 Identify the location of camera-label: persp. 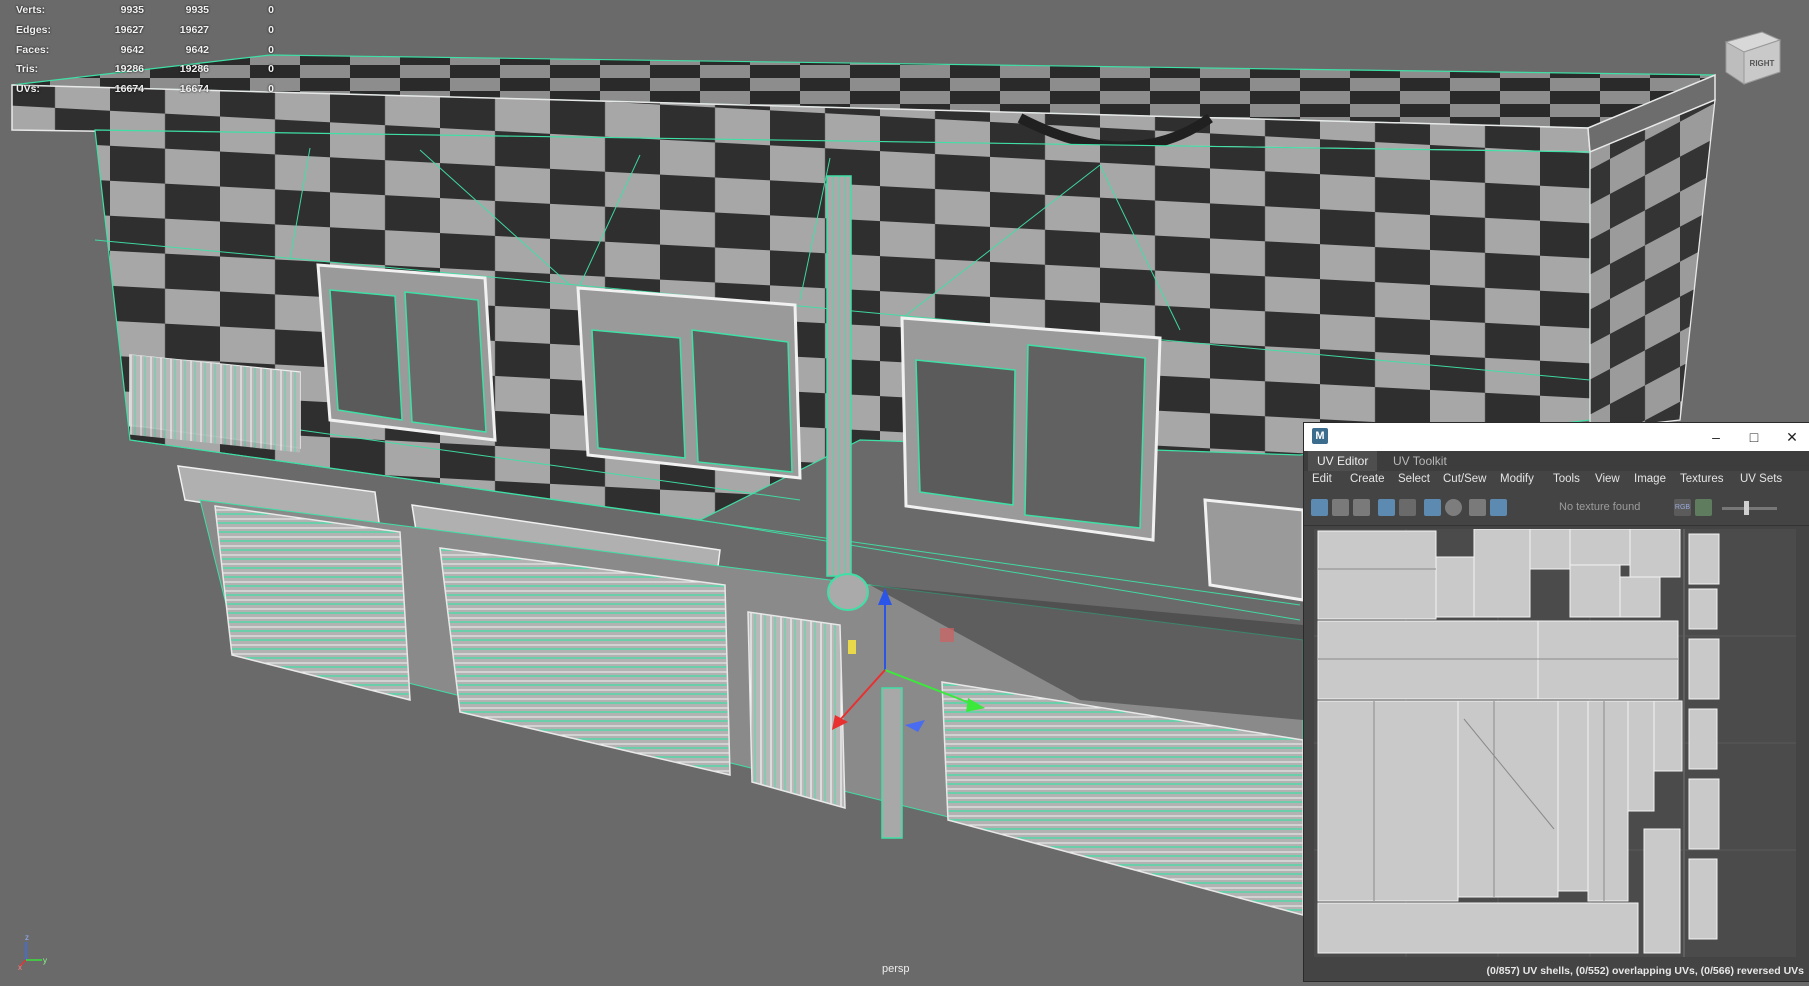
(896, 969).